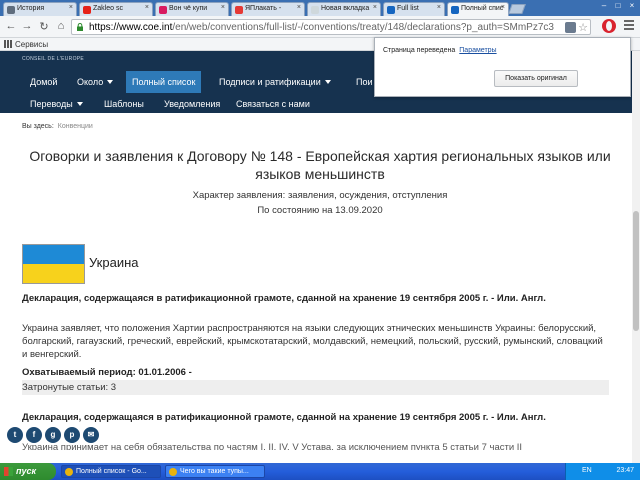 The width and height of the screenshot is (640, 480). What do you see at coordinates (587, 470) in the screenshot?
I see `language-indicator: EN` at bounding box center [587, 470].